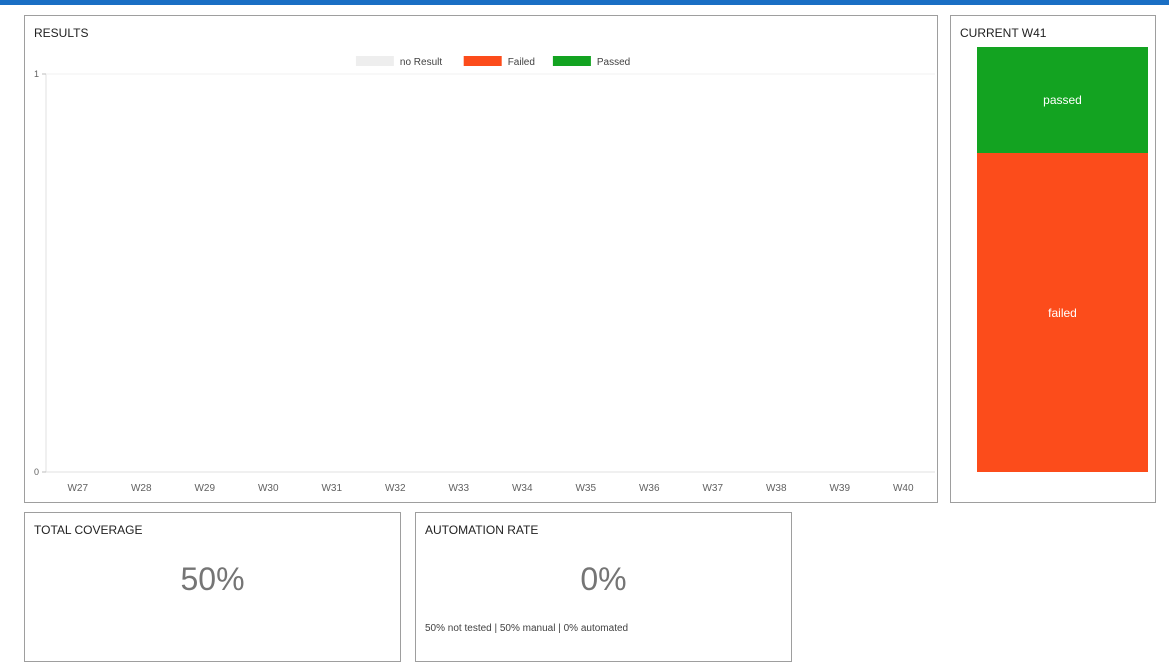 The image size is (1169, 662). Describe the element at coordinates (268, 488) in the screenshot. I see `x-tick-label: W30` at that location.